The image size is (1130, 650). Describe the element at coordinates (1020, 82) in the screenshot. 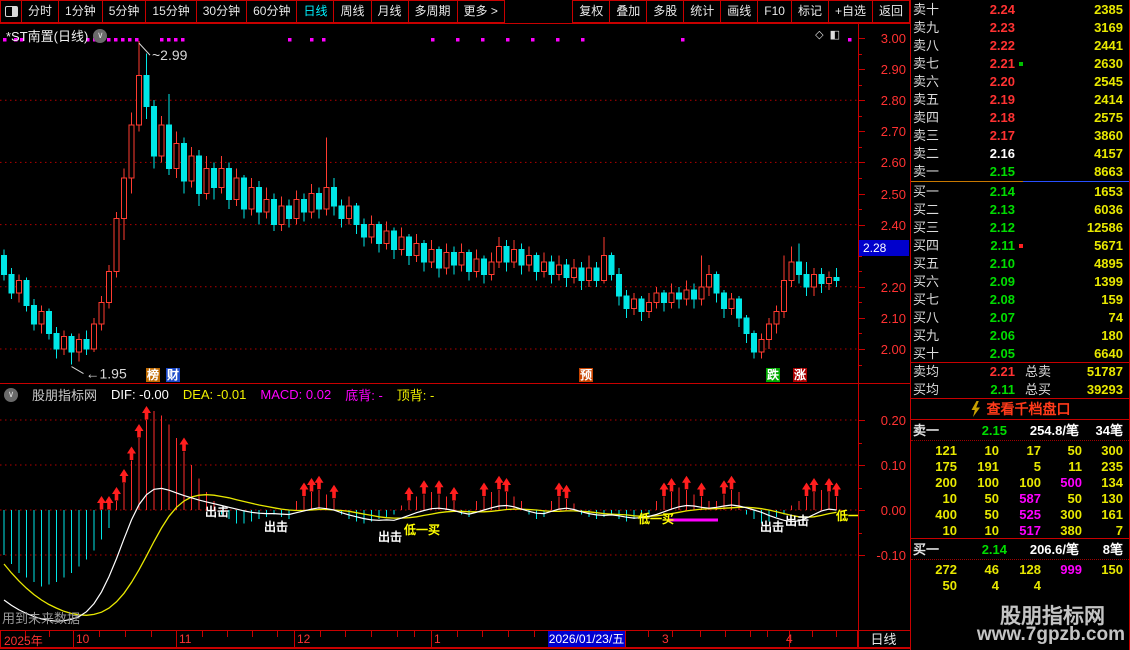

I see `sell-level-row: 卖六 2.20 2545` at that location.